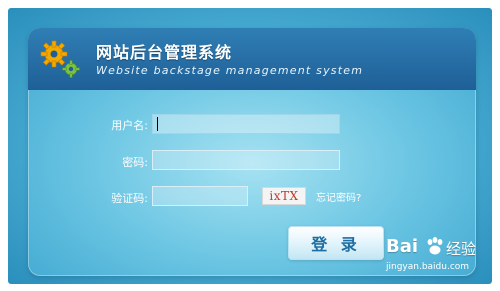  What do you see at coordinates (164, 52) in the screenshot?
I see `page-title: 网站后台管理系统` at bounding box center [164, 52].